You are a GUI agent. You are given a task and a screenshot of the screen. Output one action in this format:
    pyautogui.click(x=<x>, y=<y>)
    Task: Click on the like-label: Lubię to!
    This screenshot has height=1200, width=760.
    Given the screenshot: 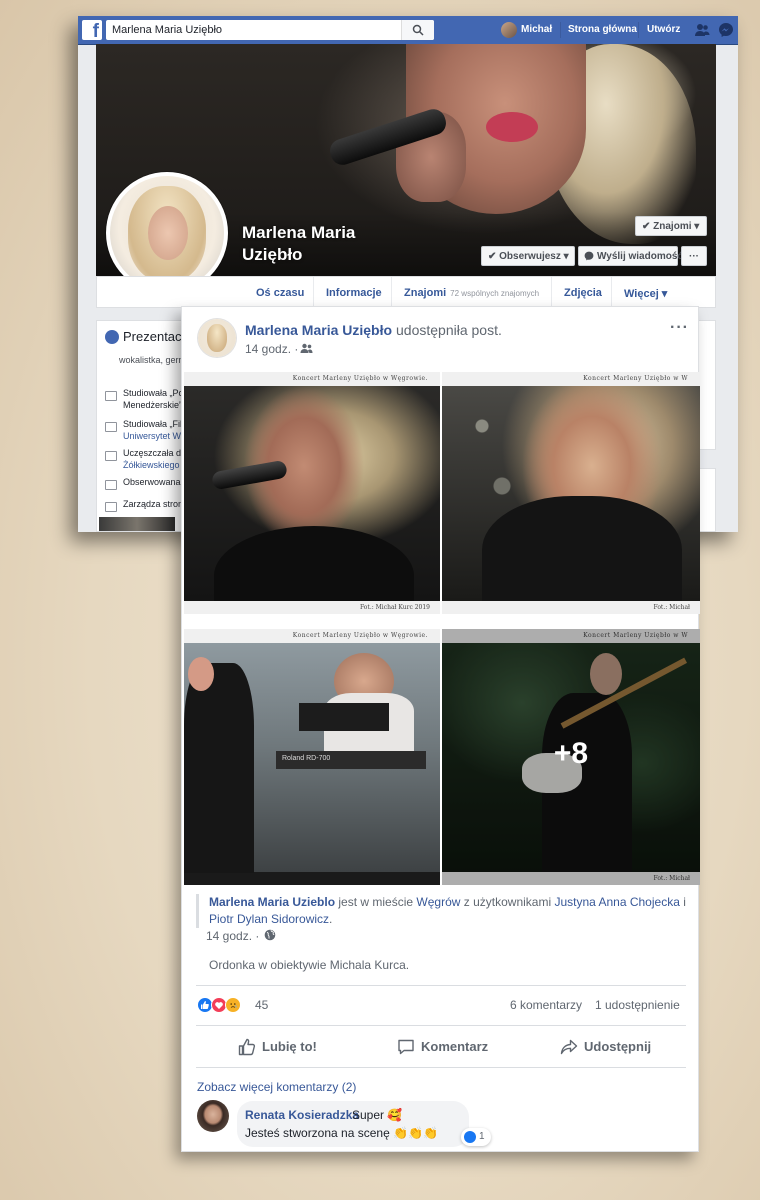 What is the action you would take?
    pyautogui.click(x=289, y=1046)
    